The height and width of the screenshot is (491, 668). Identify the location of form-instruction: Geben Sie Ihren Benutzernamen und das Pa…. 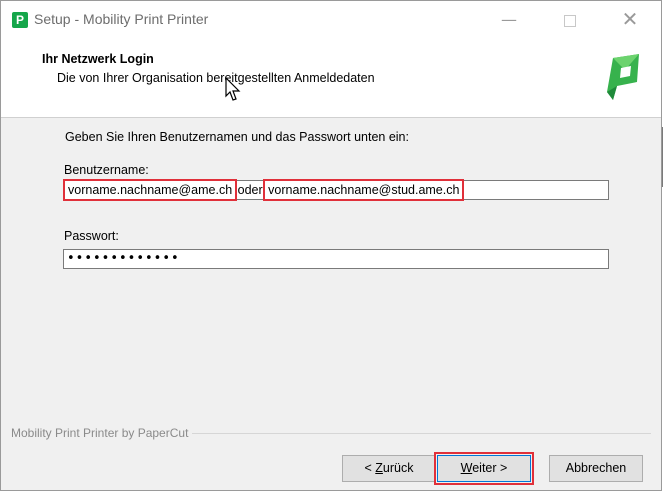
(237, 137).